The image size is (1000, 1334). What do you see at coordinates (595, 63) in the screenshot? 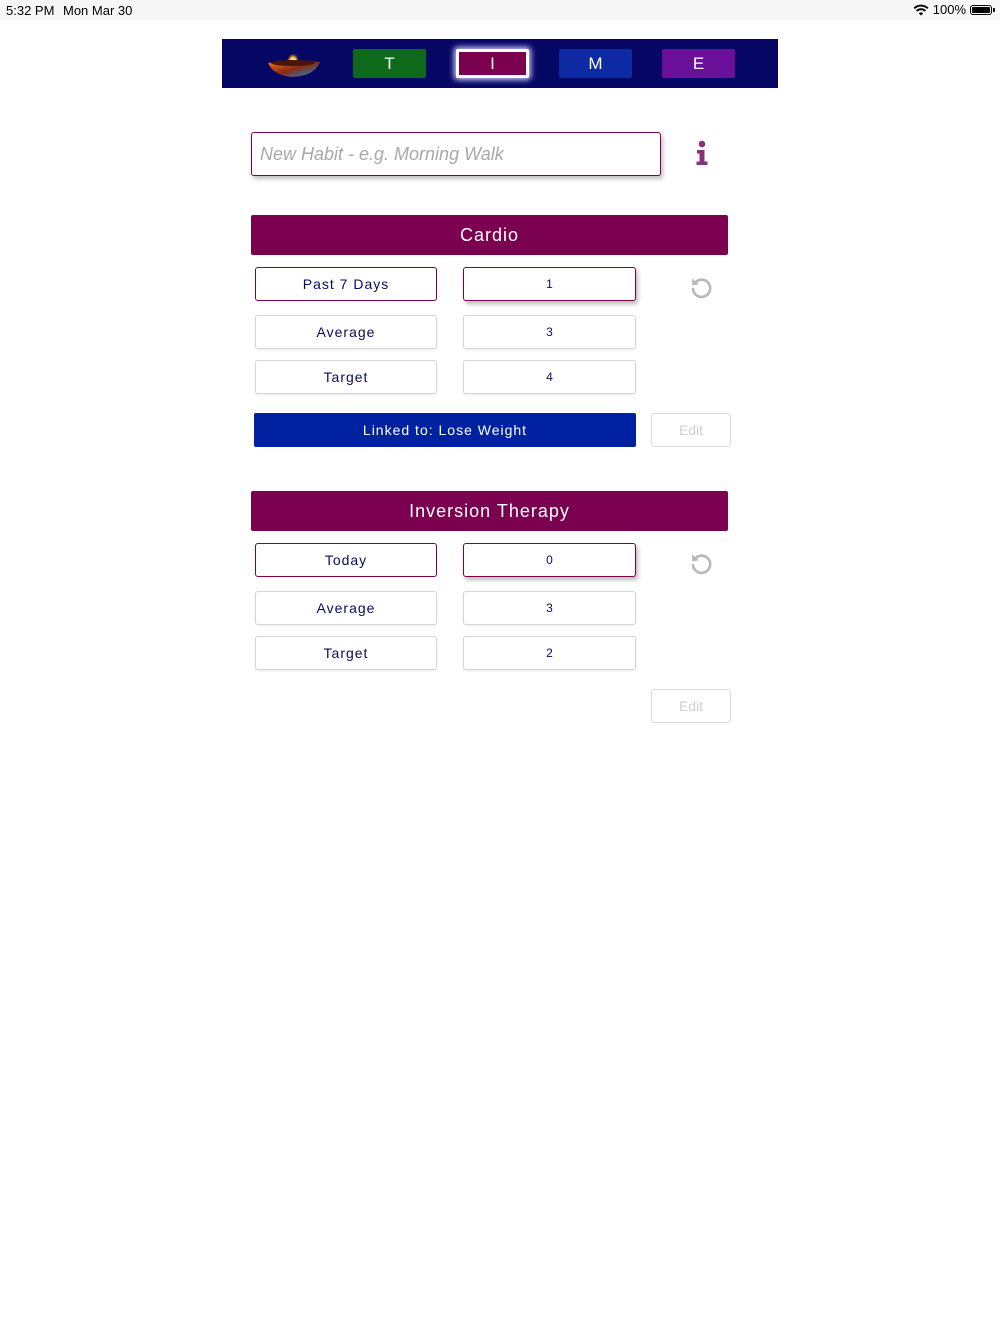
I see `nav-m-button: M` at bounding box center [595, 63].